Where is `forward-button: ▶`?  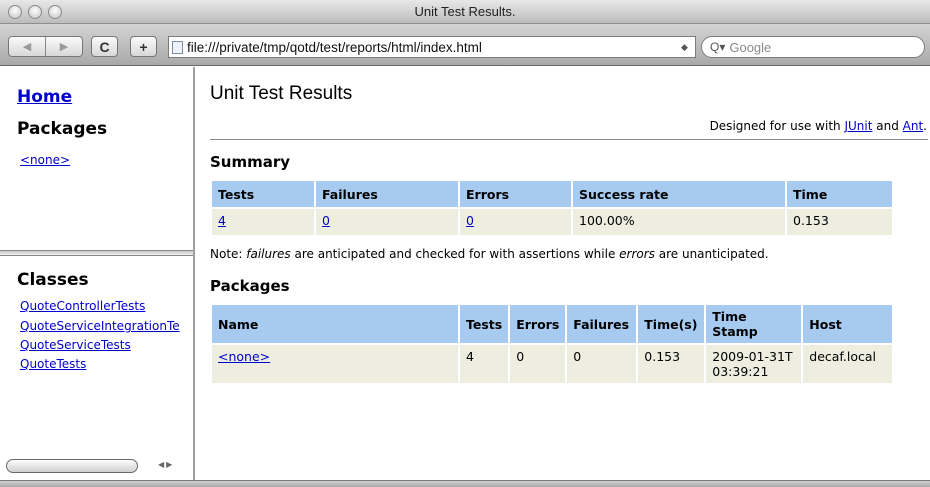 forward-button: ▶ is located at coordinates (64, 46).